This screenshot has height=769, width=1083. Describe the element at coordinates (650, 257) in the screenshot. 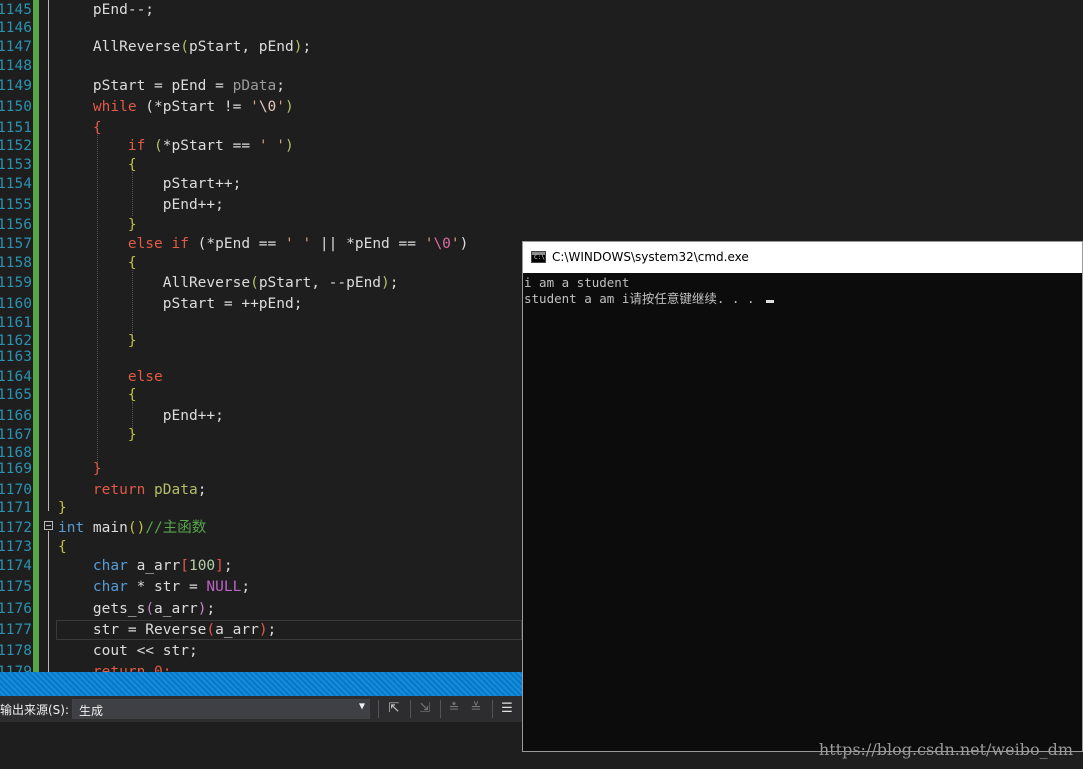

I see `cmd-title: C:\WINDOWS\system32\cmd.exe` at that location.